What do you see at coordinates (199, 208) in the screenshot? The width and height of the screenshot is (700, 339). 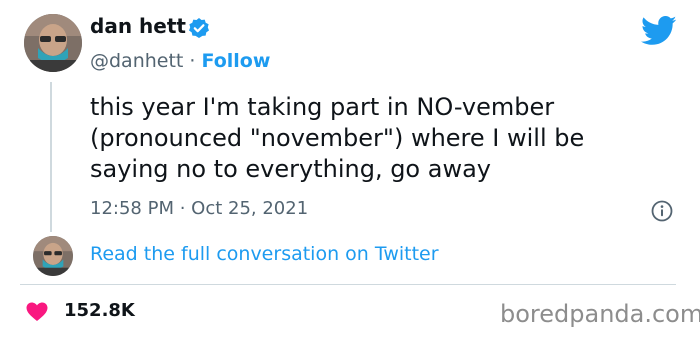 I see `tweet-timestamp: 12:58 PM · Oct 25, 2021` at bounding box center [199, 208].